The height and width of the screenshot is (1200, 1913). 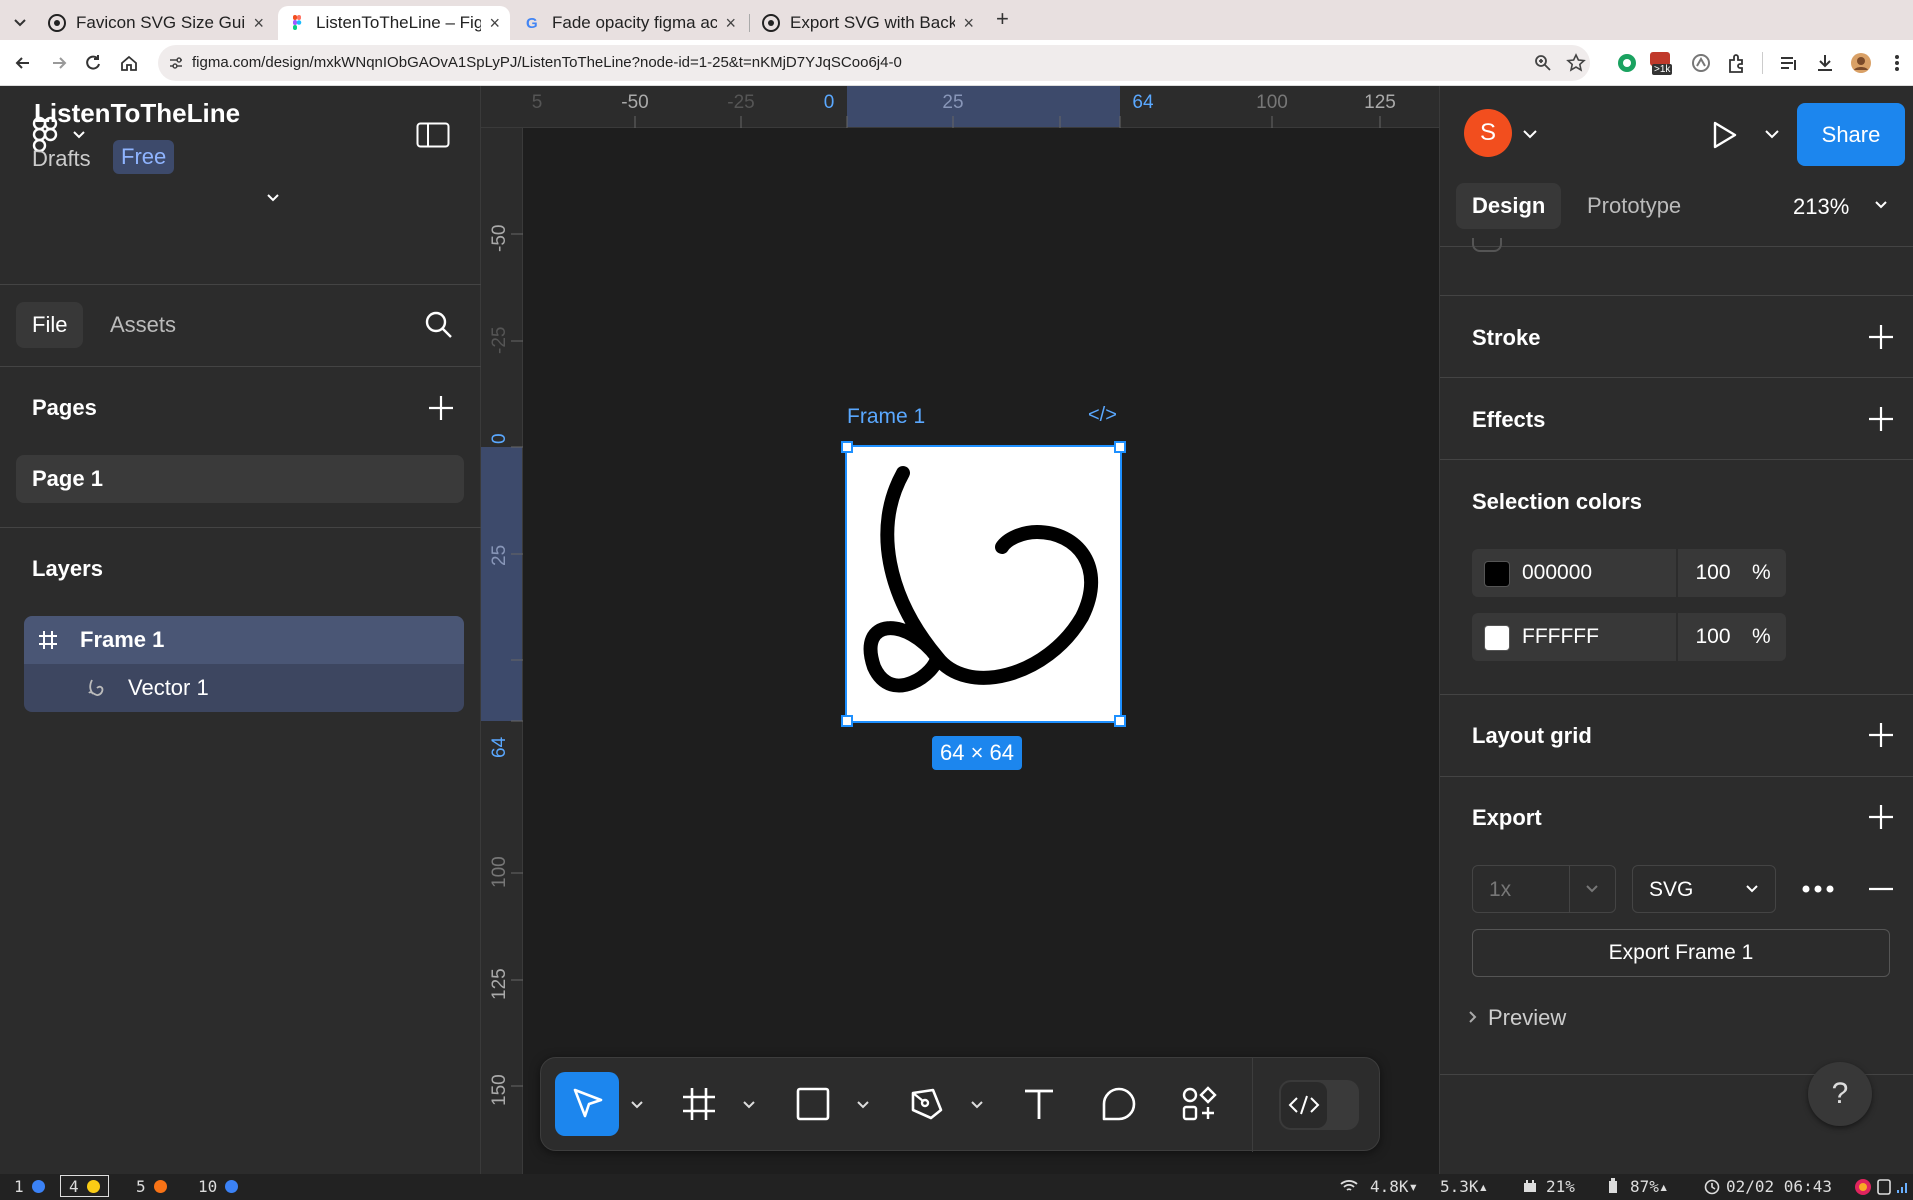 What do you see at coordinates (144, 157) in the screenshot?
I see `plan-badge: Free` at bounding box center [144, 157].